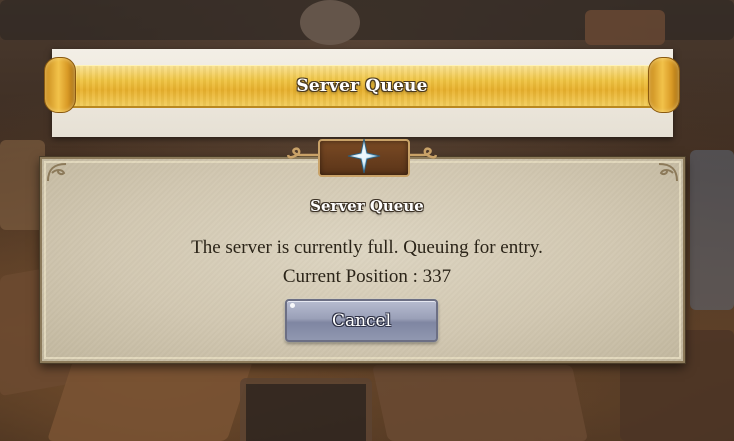  I want to click on title-ribbon: Server Queue, so click(362, 85).